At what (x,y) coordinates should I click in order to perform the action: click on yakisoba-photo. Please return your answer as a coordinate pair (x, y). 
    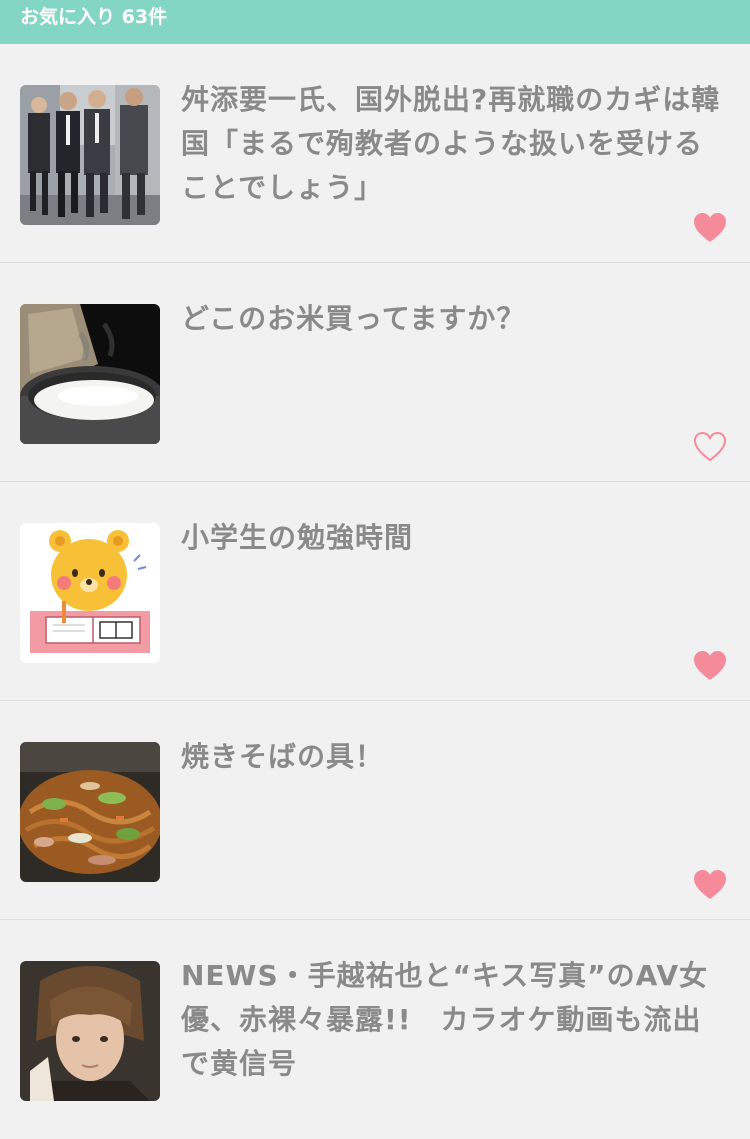
    Looking at the image, I should click on (90, 812).